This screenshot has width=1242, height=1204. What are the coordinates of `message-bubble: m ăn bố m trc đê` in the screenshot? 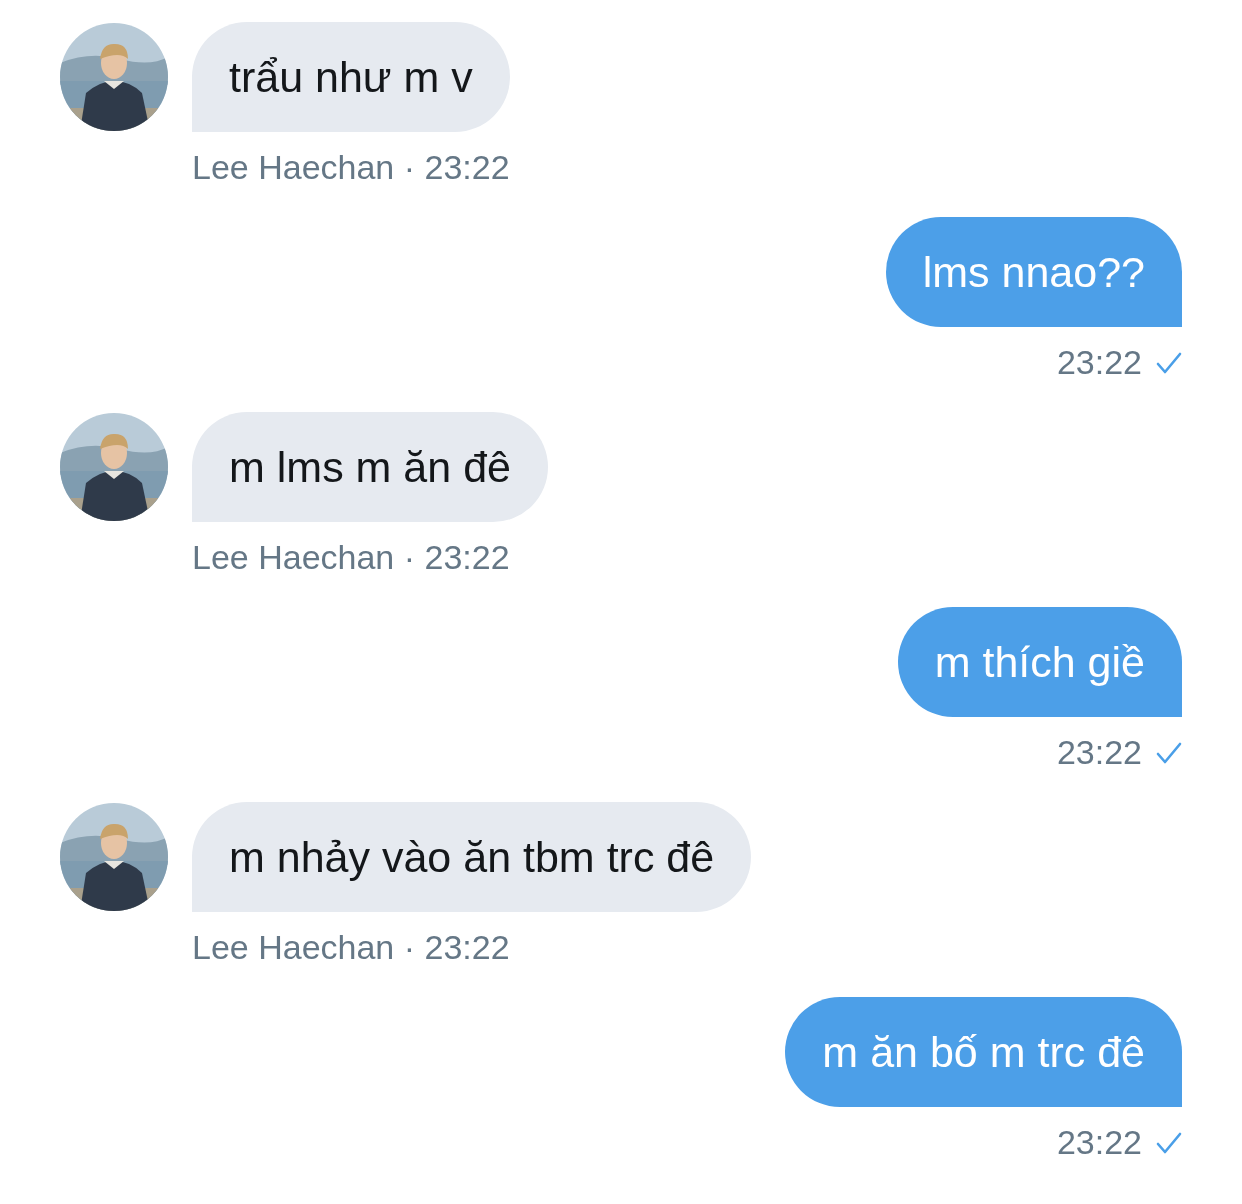 It's located at (983, 1052).